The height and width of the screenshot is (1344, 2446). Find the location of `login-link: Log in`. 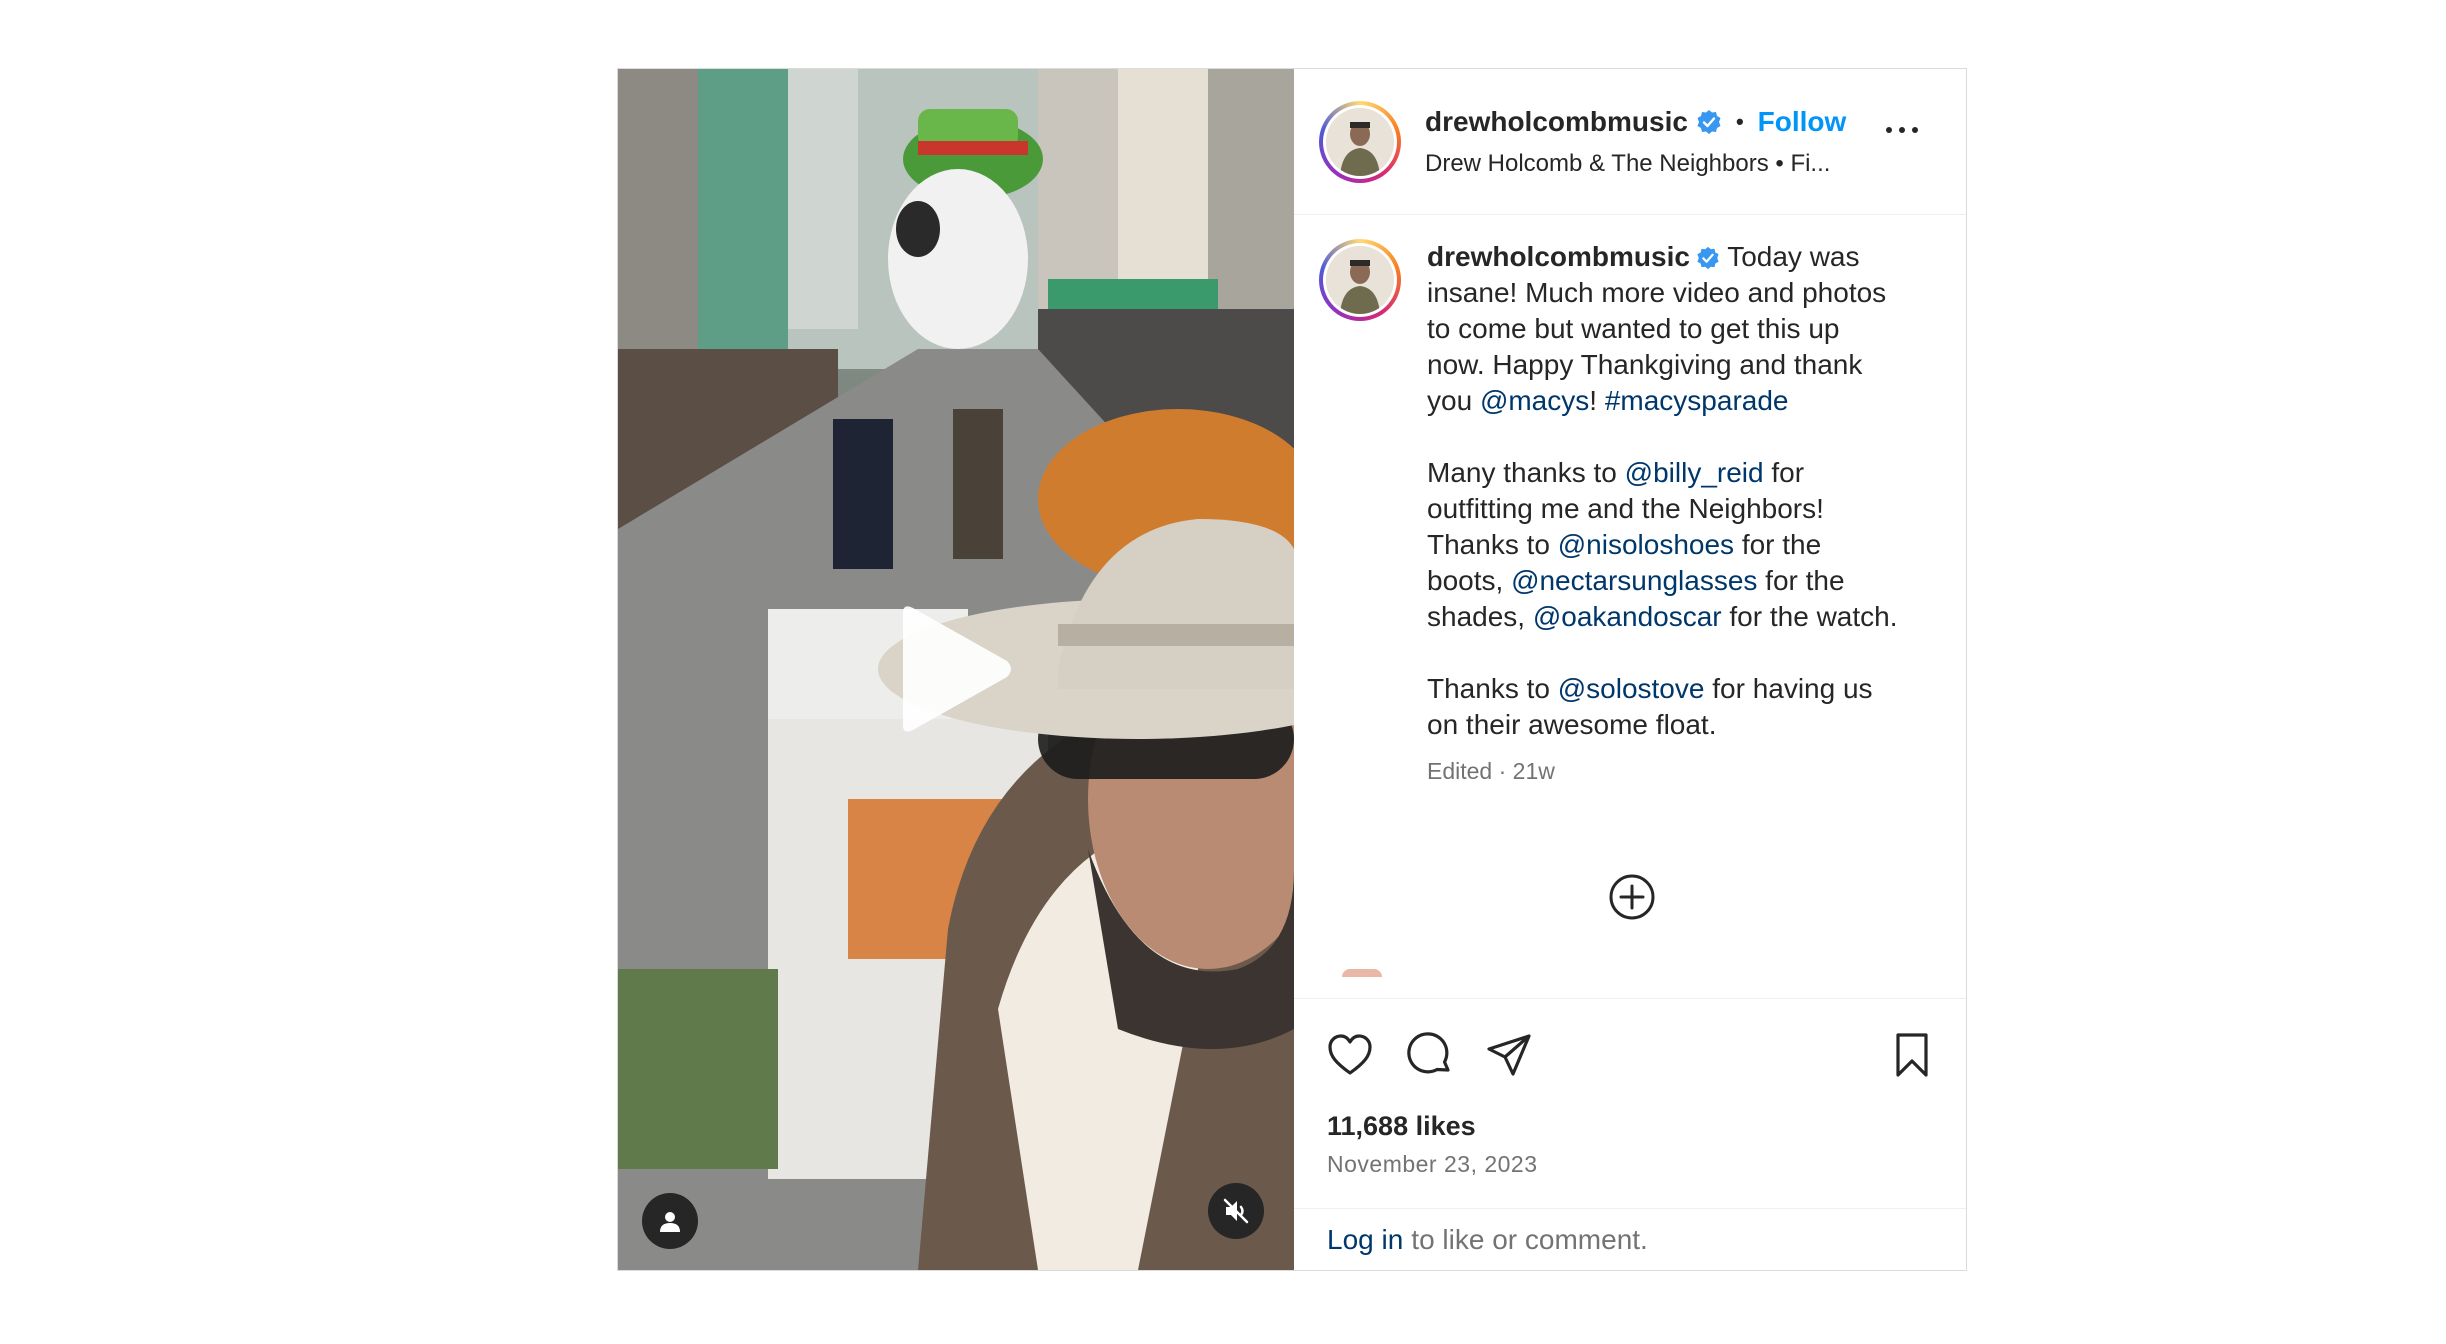

login-link: Log in is located at coordinates (1365, 1240).